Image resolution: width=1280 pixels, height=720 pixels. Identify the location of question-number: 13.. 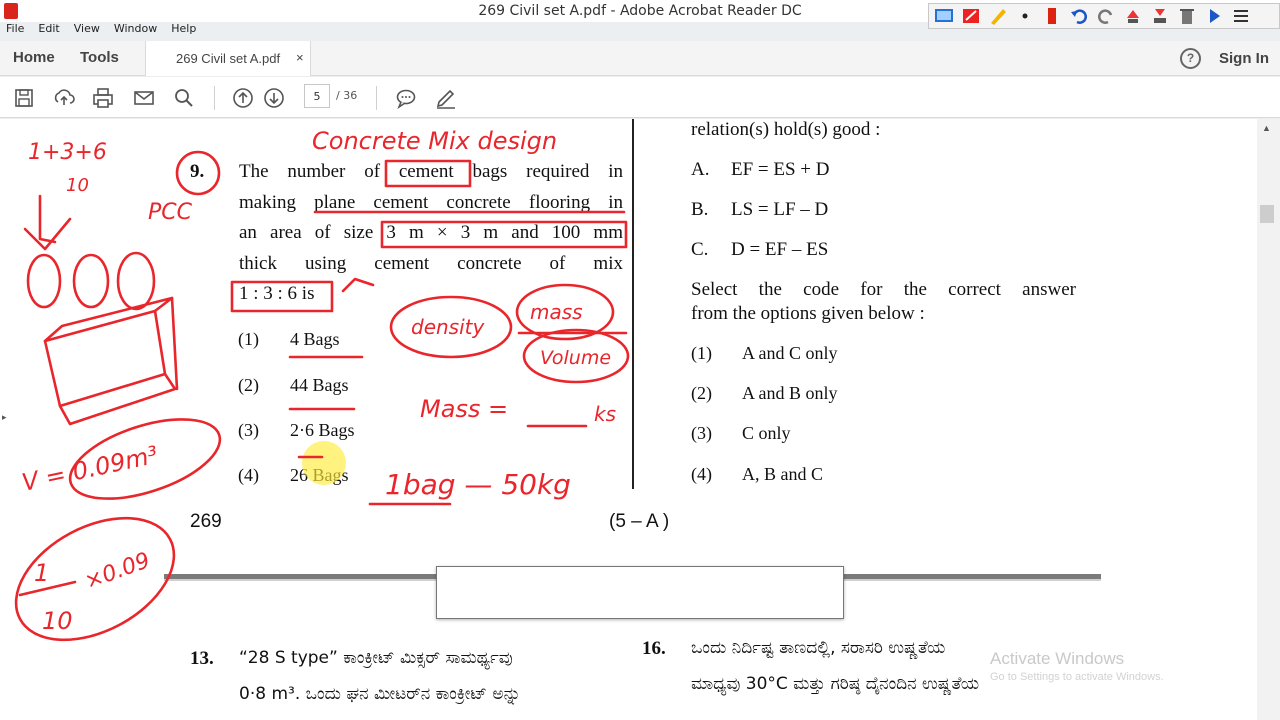
(202, 658).